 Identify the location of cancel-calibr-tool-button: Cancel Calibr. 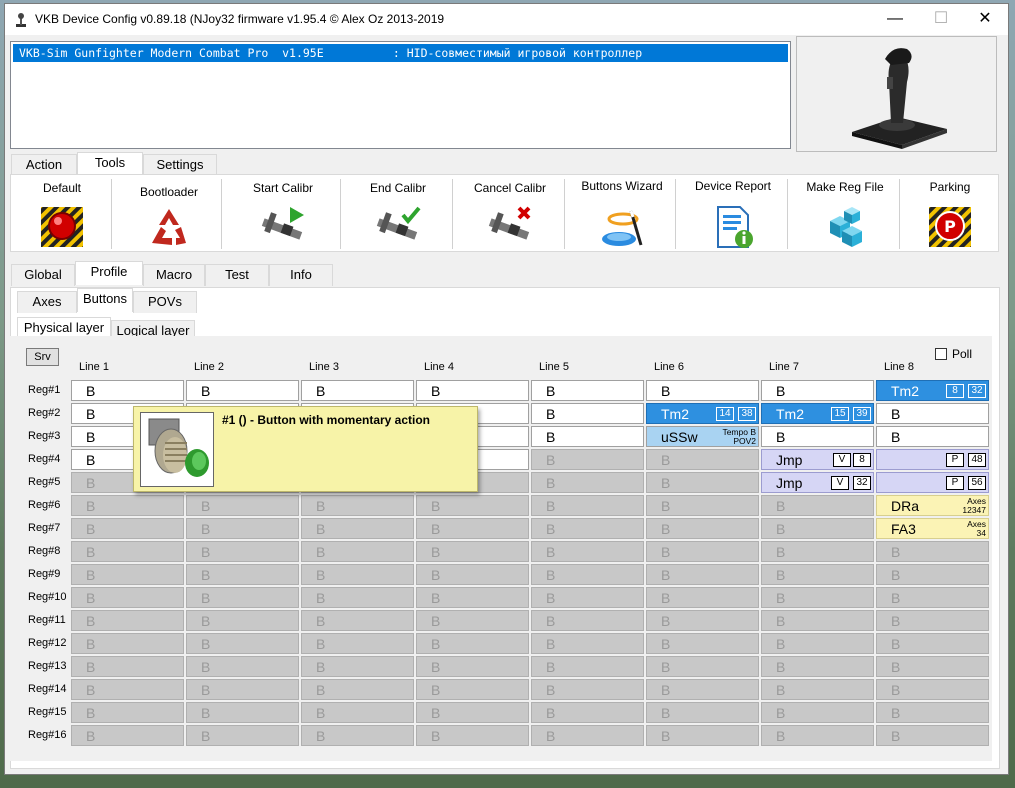
(510, 214).